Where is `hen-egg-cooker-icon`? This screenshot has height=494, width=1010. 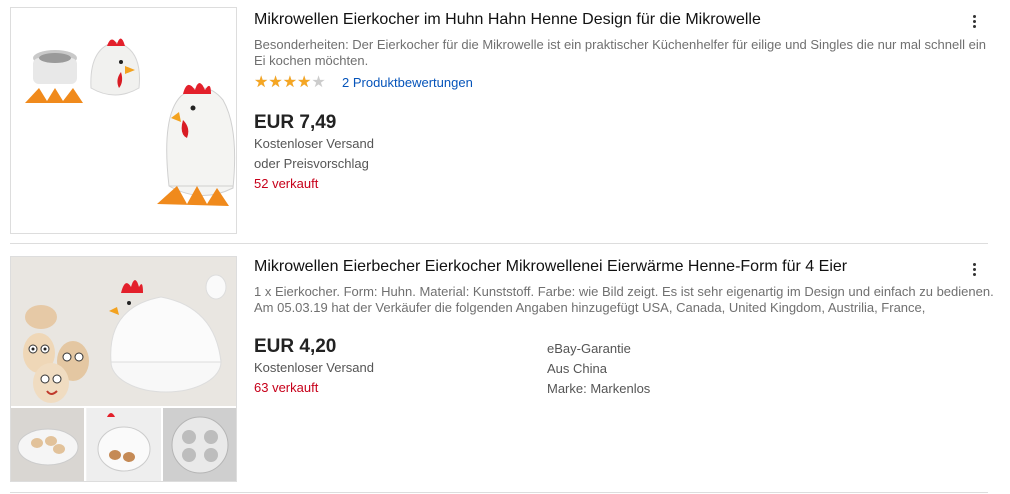
hen-egg-cooker-icon is located at coordinates (130, 122).